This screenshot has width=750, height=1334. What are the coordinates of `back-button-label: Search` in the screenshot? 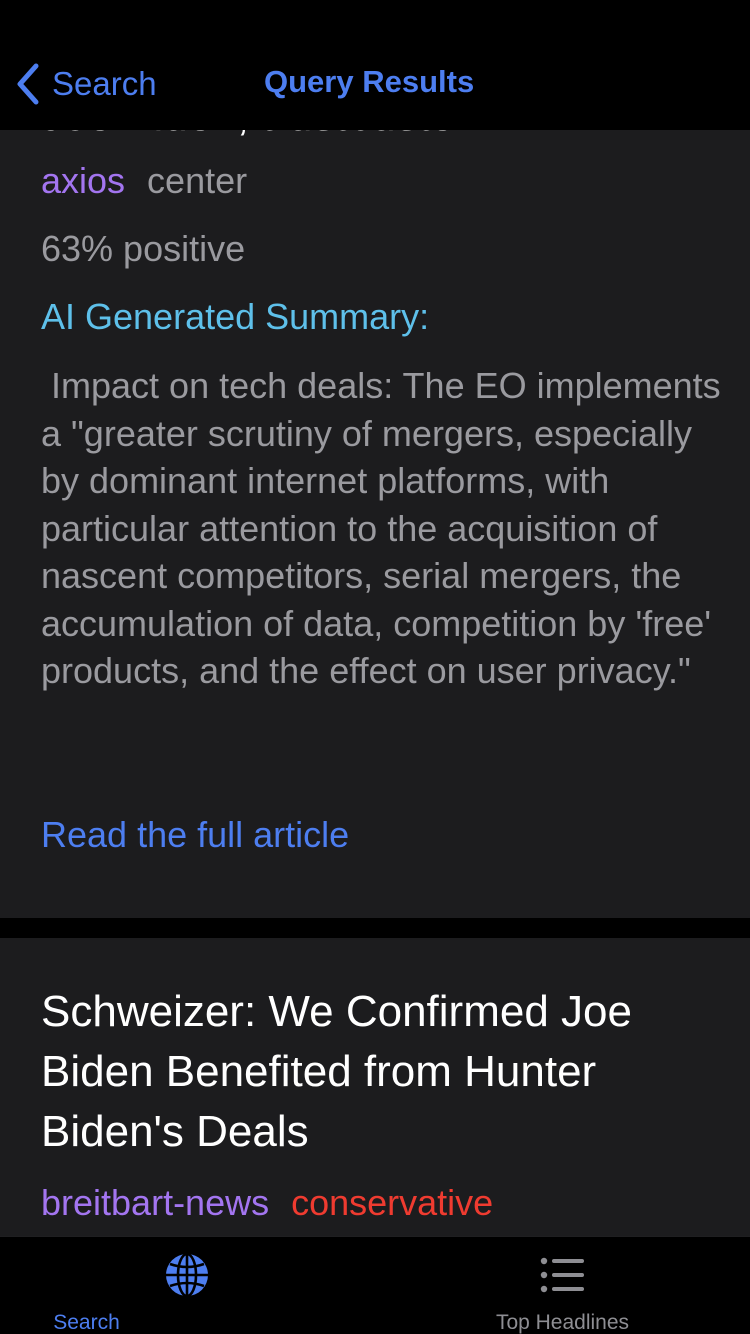 It's located at (104, 83).